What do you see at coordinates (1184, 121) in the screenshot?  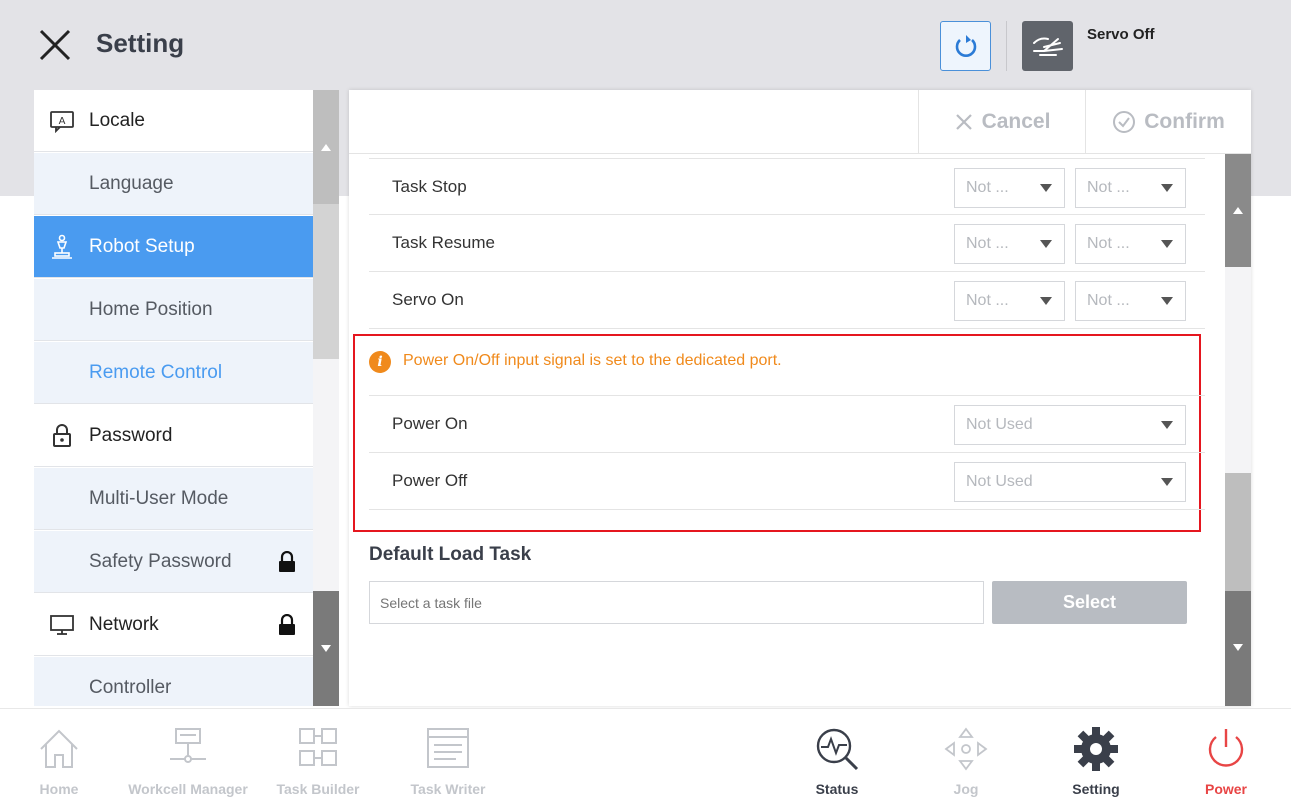 I see `confirm-label: Confirm` at bounding box center [1184, 121].